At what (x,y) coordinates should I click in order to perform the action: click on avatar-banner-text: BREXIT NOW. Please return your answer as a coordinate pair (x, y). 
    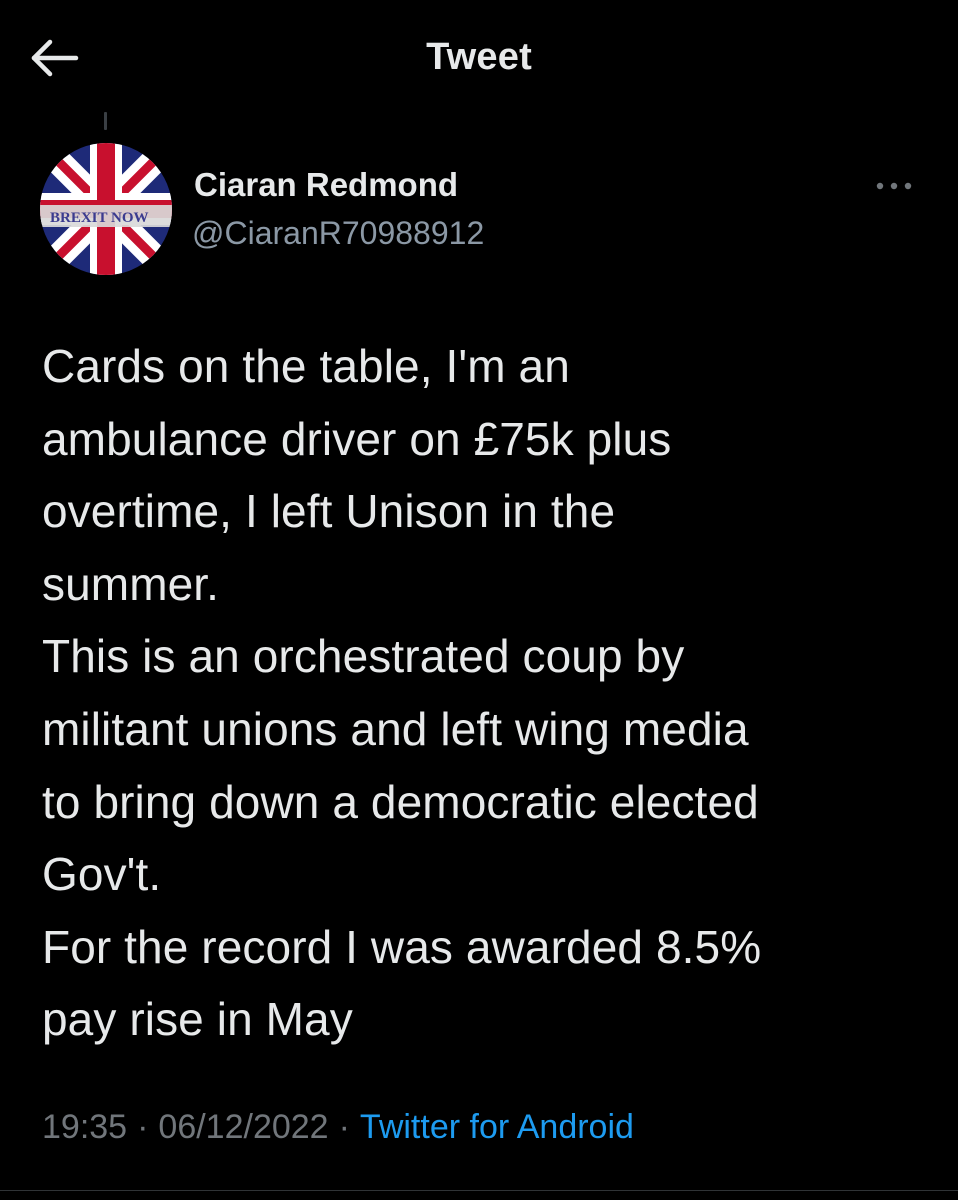
    Looking at the image, I should click on (99, 218).